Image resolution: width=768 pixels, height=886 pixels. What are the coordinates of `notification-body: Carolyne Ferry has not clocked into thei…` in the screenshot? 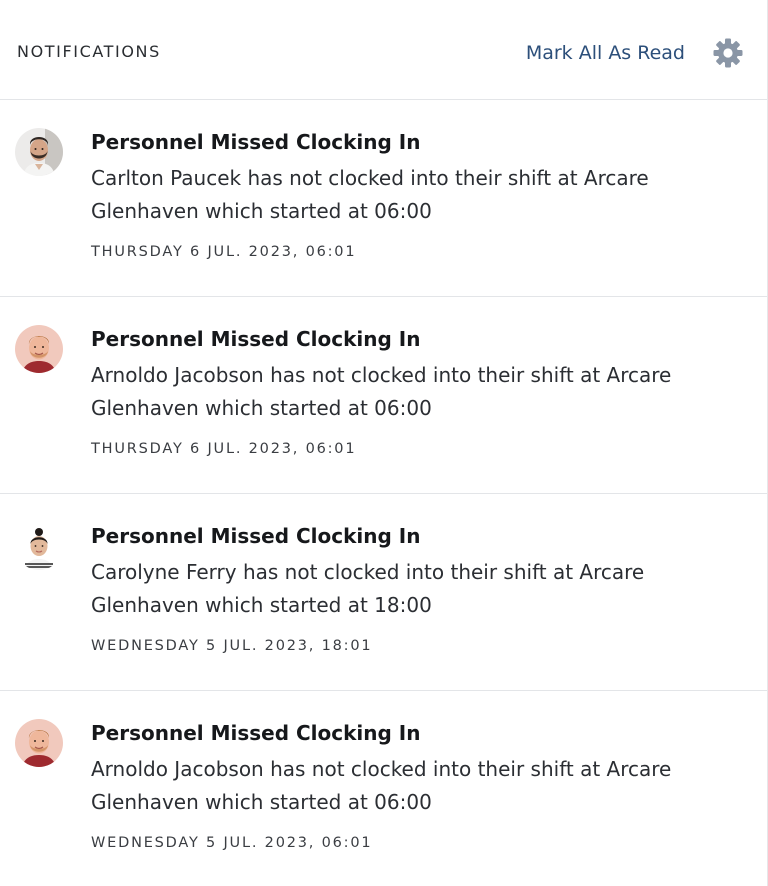 It's located at (368, 588).